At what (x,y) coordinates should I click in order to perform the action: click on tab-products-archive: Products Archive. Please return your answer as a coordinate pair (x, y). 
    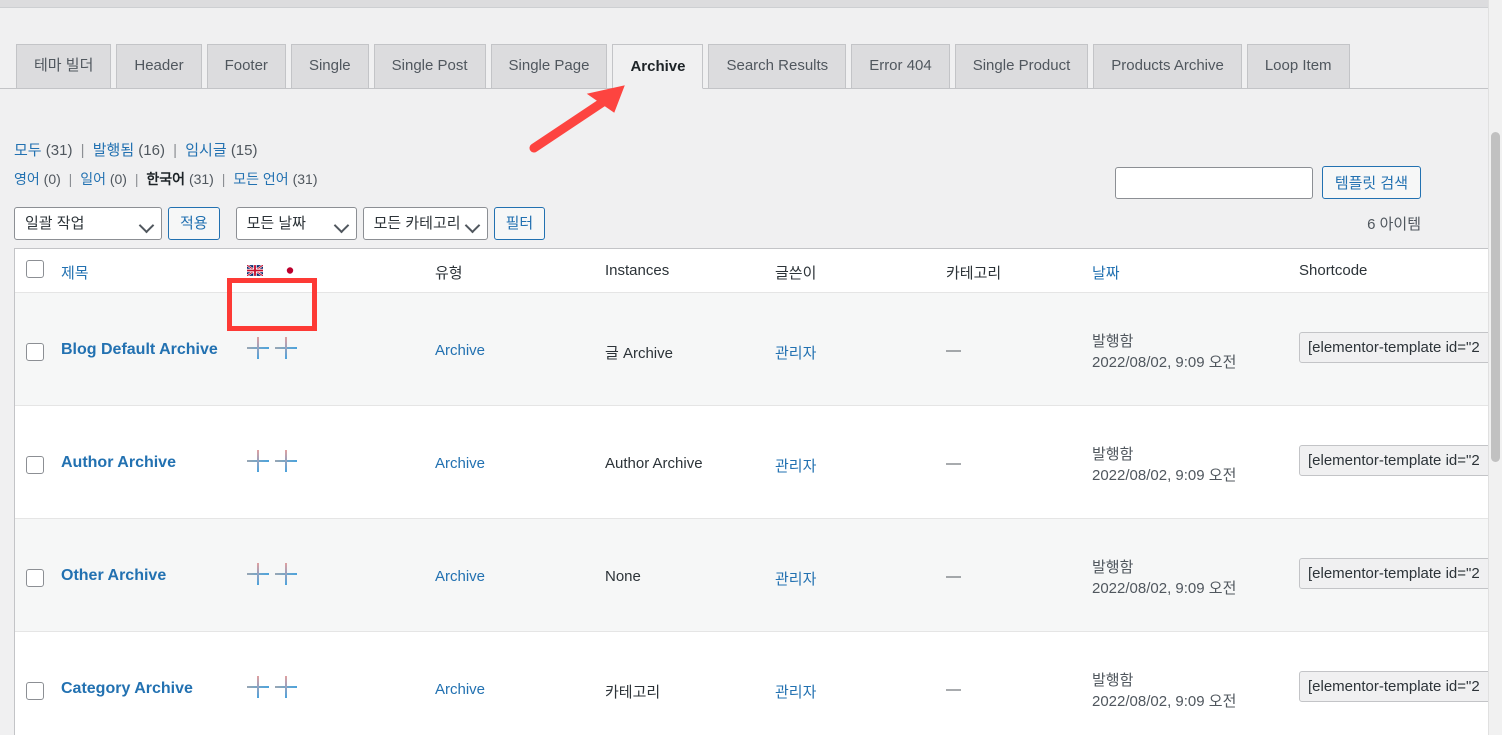
    Looking at the image, I should click on (1167, 66).